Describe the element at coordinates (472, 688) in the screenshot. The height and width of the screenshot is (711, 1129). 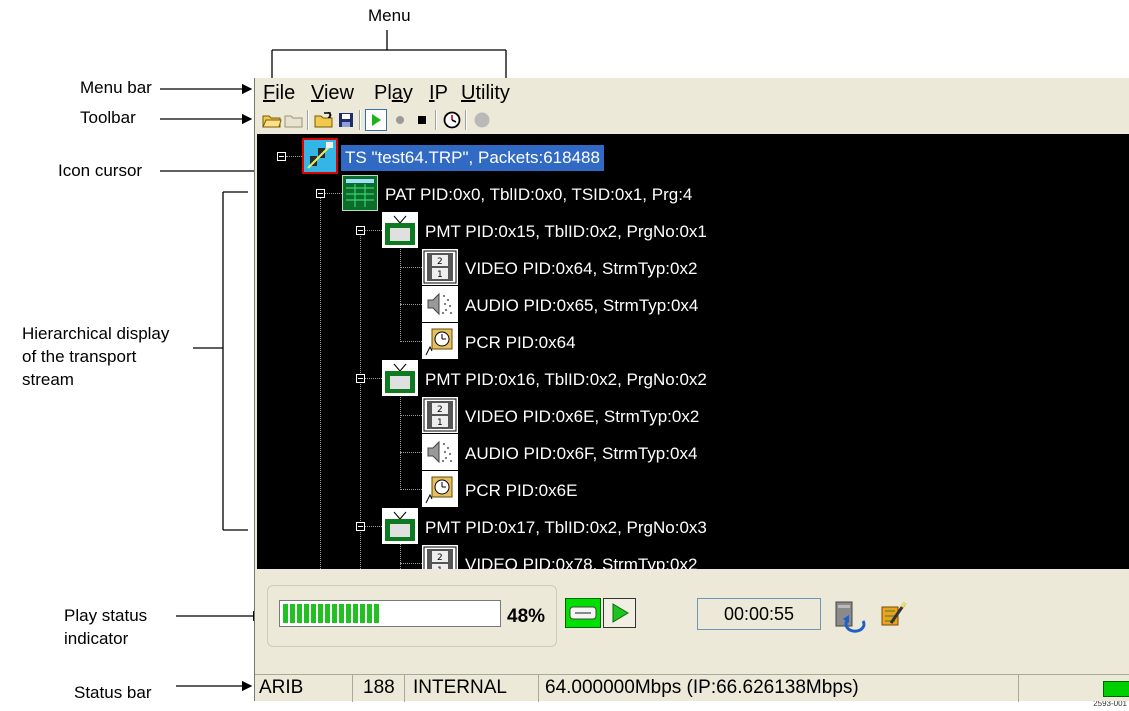
I see `status-clock-source: INTERNAL` at that location.